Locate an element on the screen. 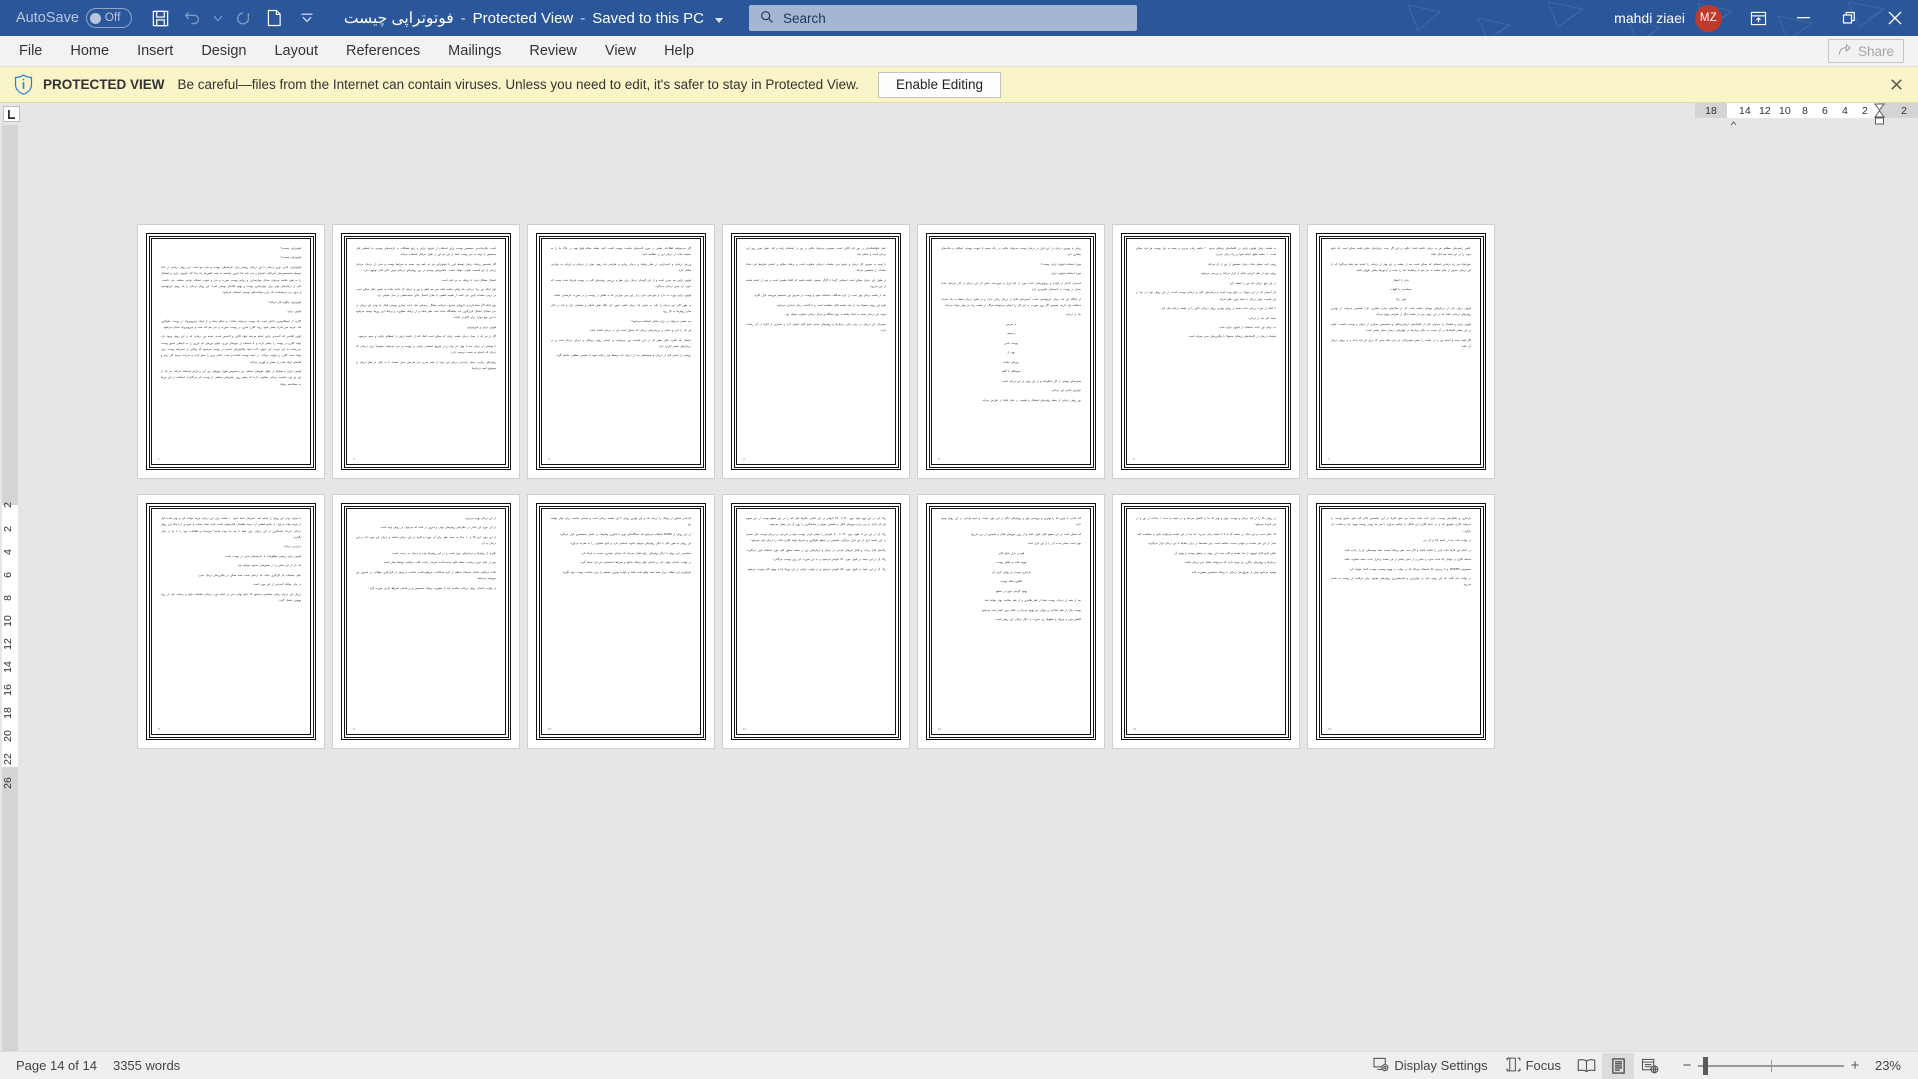 This screenshot has height=1079, width=1918. close-icon is located at coordinates (1895, 18).